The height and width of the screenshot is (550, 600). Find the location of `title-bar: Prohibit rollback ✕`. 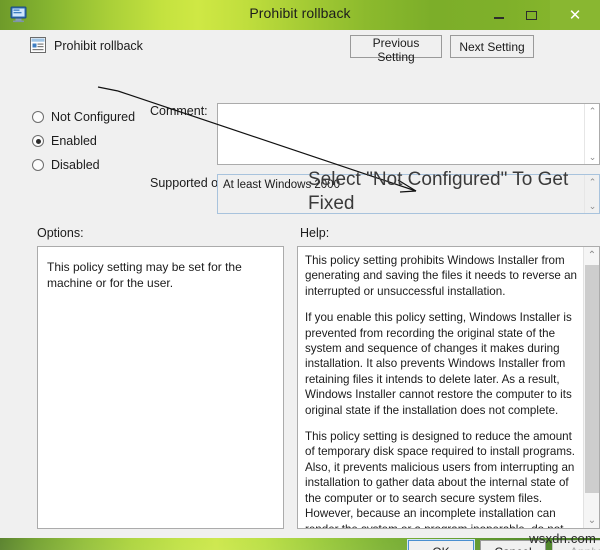

title-bar: Prohibit rollback ✕ is located at coordinates (300, 15).